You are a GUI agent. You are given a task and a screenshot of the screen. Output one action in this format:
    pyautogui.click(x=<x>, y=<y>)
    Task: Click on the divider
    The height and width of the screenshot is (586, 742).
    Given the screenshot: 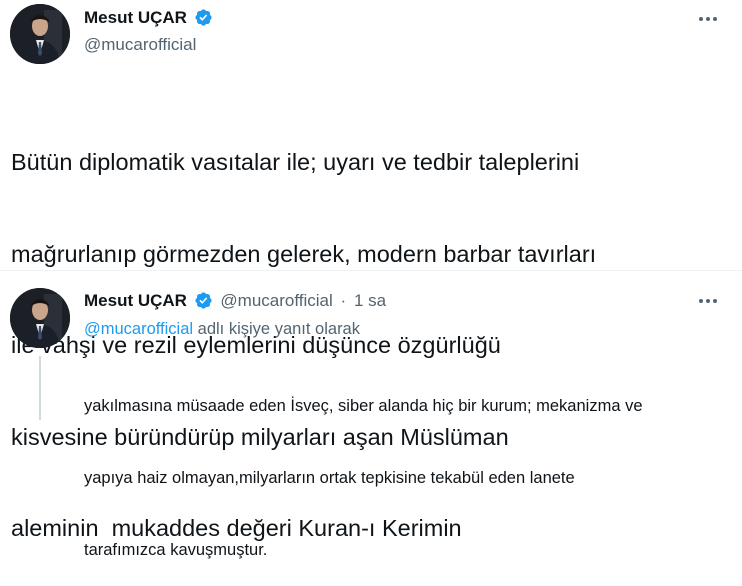 What is the action you would take?
    pyautogui.click(x=371, y=270)
    